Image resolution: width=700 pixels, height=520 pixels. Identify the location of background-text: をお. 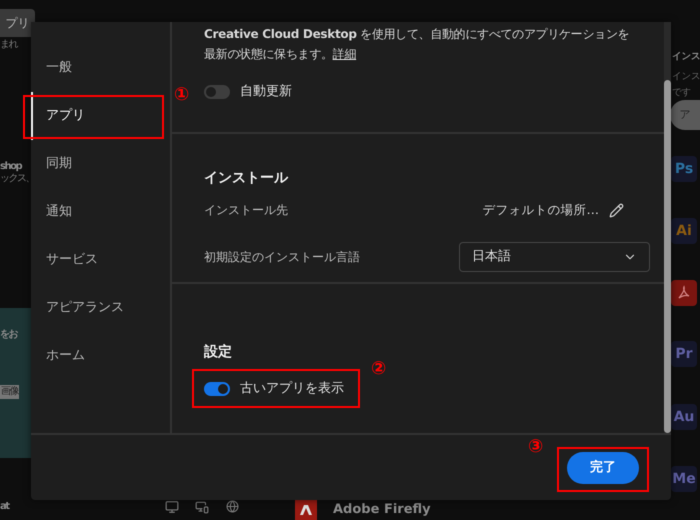
(8, 335).